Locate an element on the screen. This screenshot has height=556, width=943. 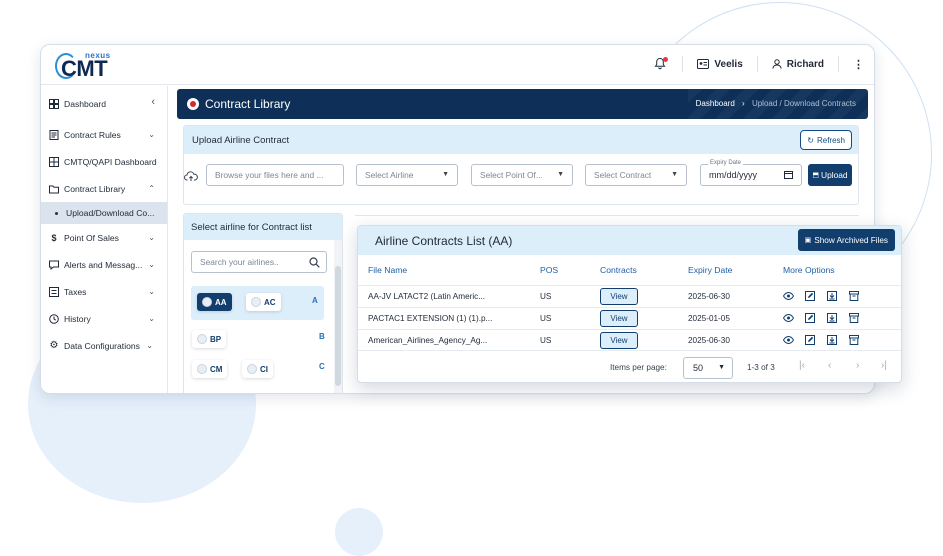
pagination-range: 1-3 of 3 is located at coordinates (761, 367).